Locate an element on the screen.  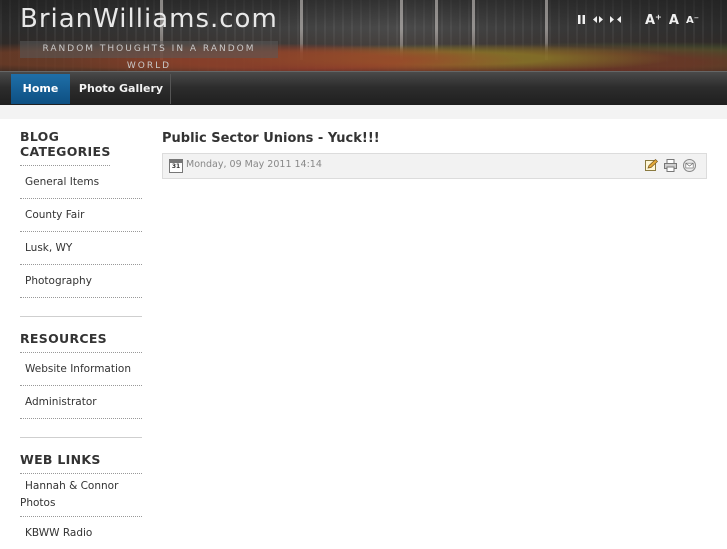
sidebar-item-lusk-wy: Lusk, WY is located at coordinates (81, 248).